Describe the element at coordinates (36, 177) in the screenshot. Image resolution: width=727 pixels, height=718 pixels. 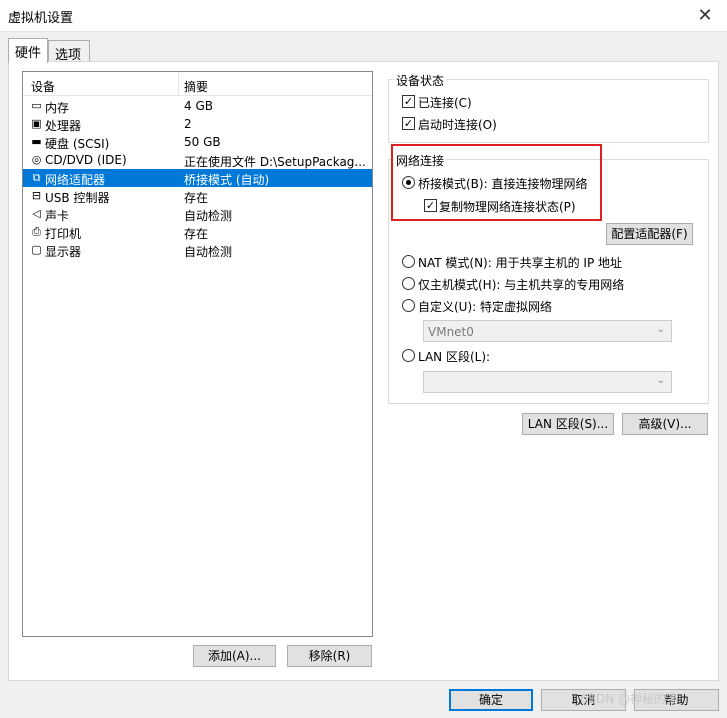
I see `network-adapter-icon: ⧉` at that location.